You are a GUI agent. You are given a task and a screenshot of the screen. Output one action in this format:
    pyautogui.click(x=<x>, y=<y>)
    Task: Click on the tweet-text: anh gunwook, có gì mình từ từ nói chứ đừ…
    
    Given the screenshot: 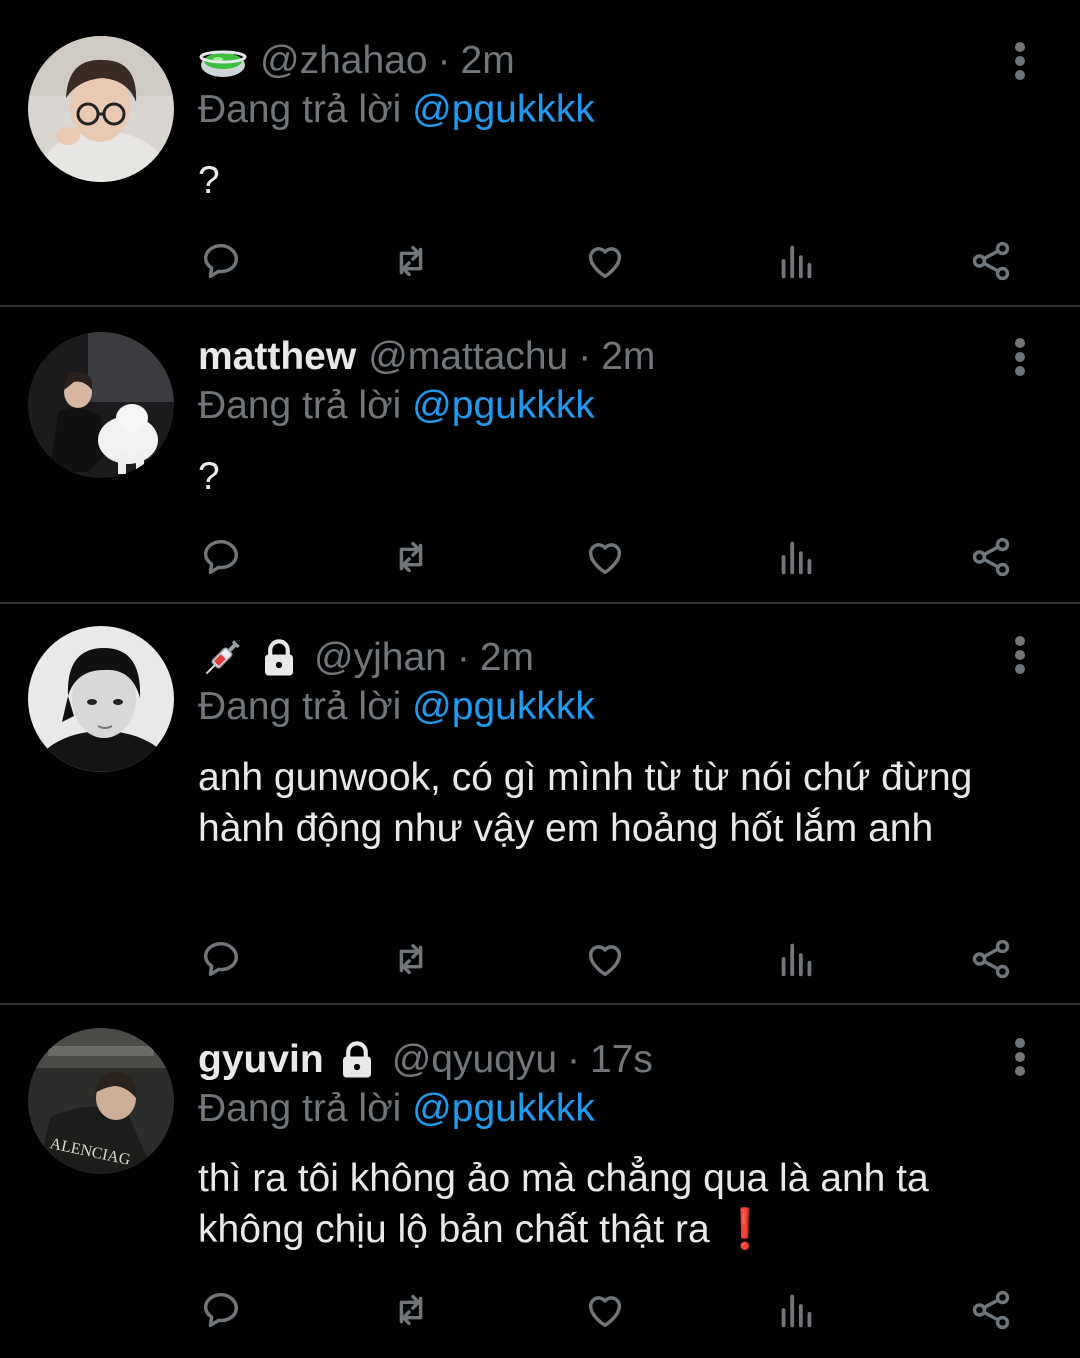 What is the action you would take?
    pyautogui.click(x=585, y=803)
    